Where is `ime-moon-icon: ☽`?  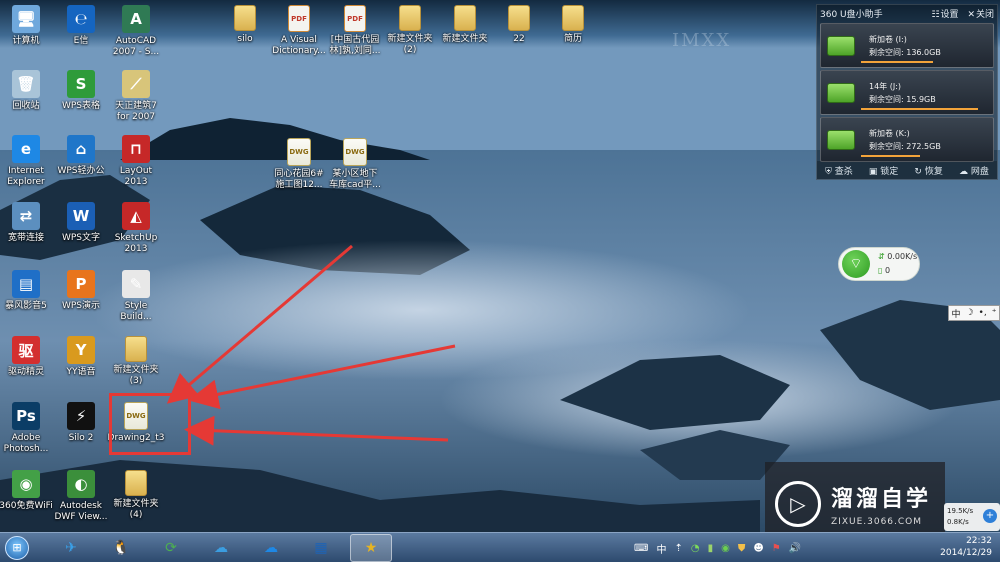 ime-moon-icon: ☽ is located at coordinates (969, 313).